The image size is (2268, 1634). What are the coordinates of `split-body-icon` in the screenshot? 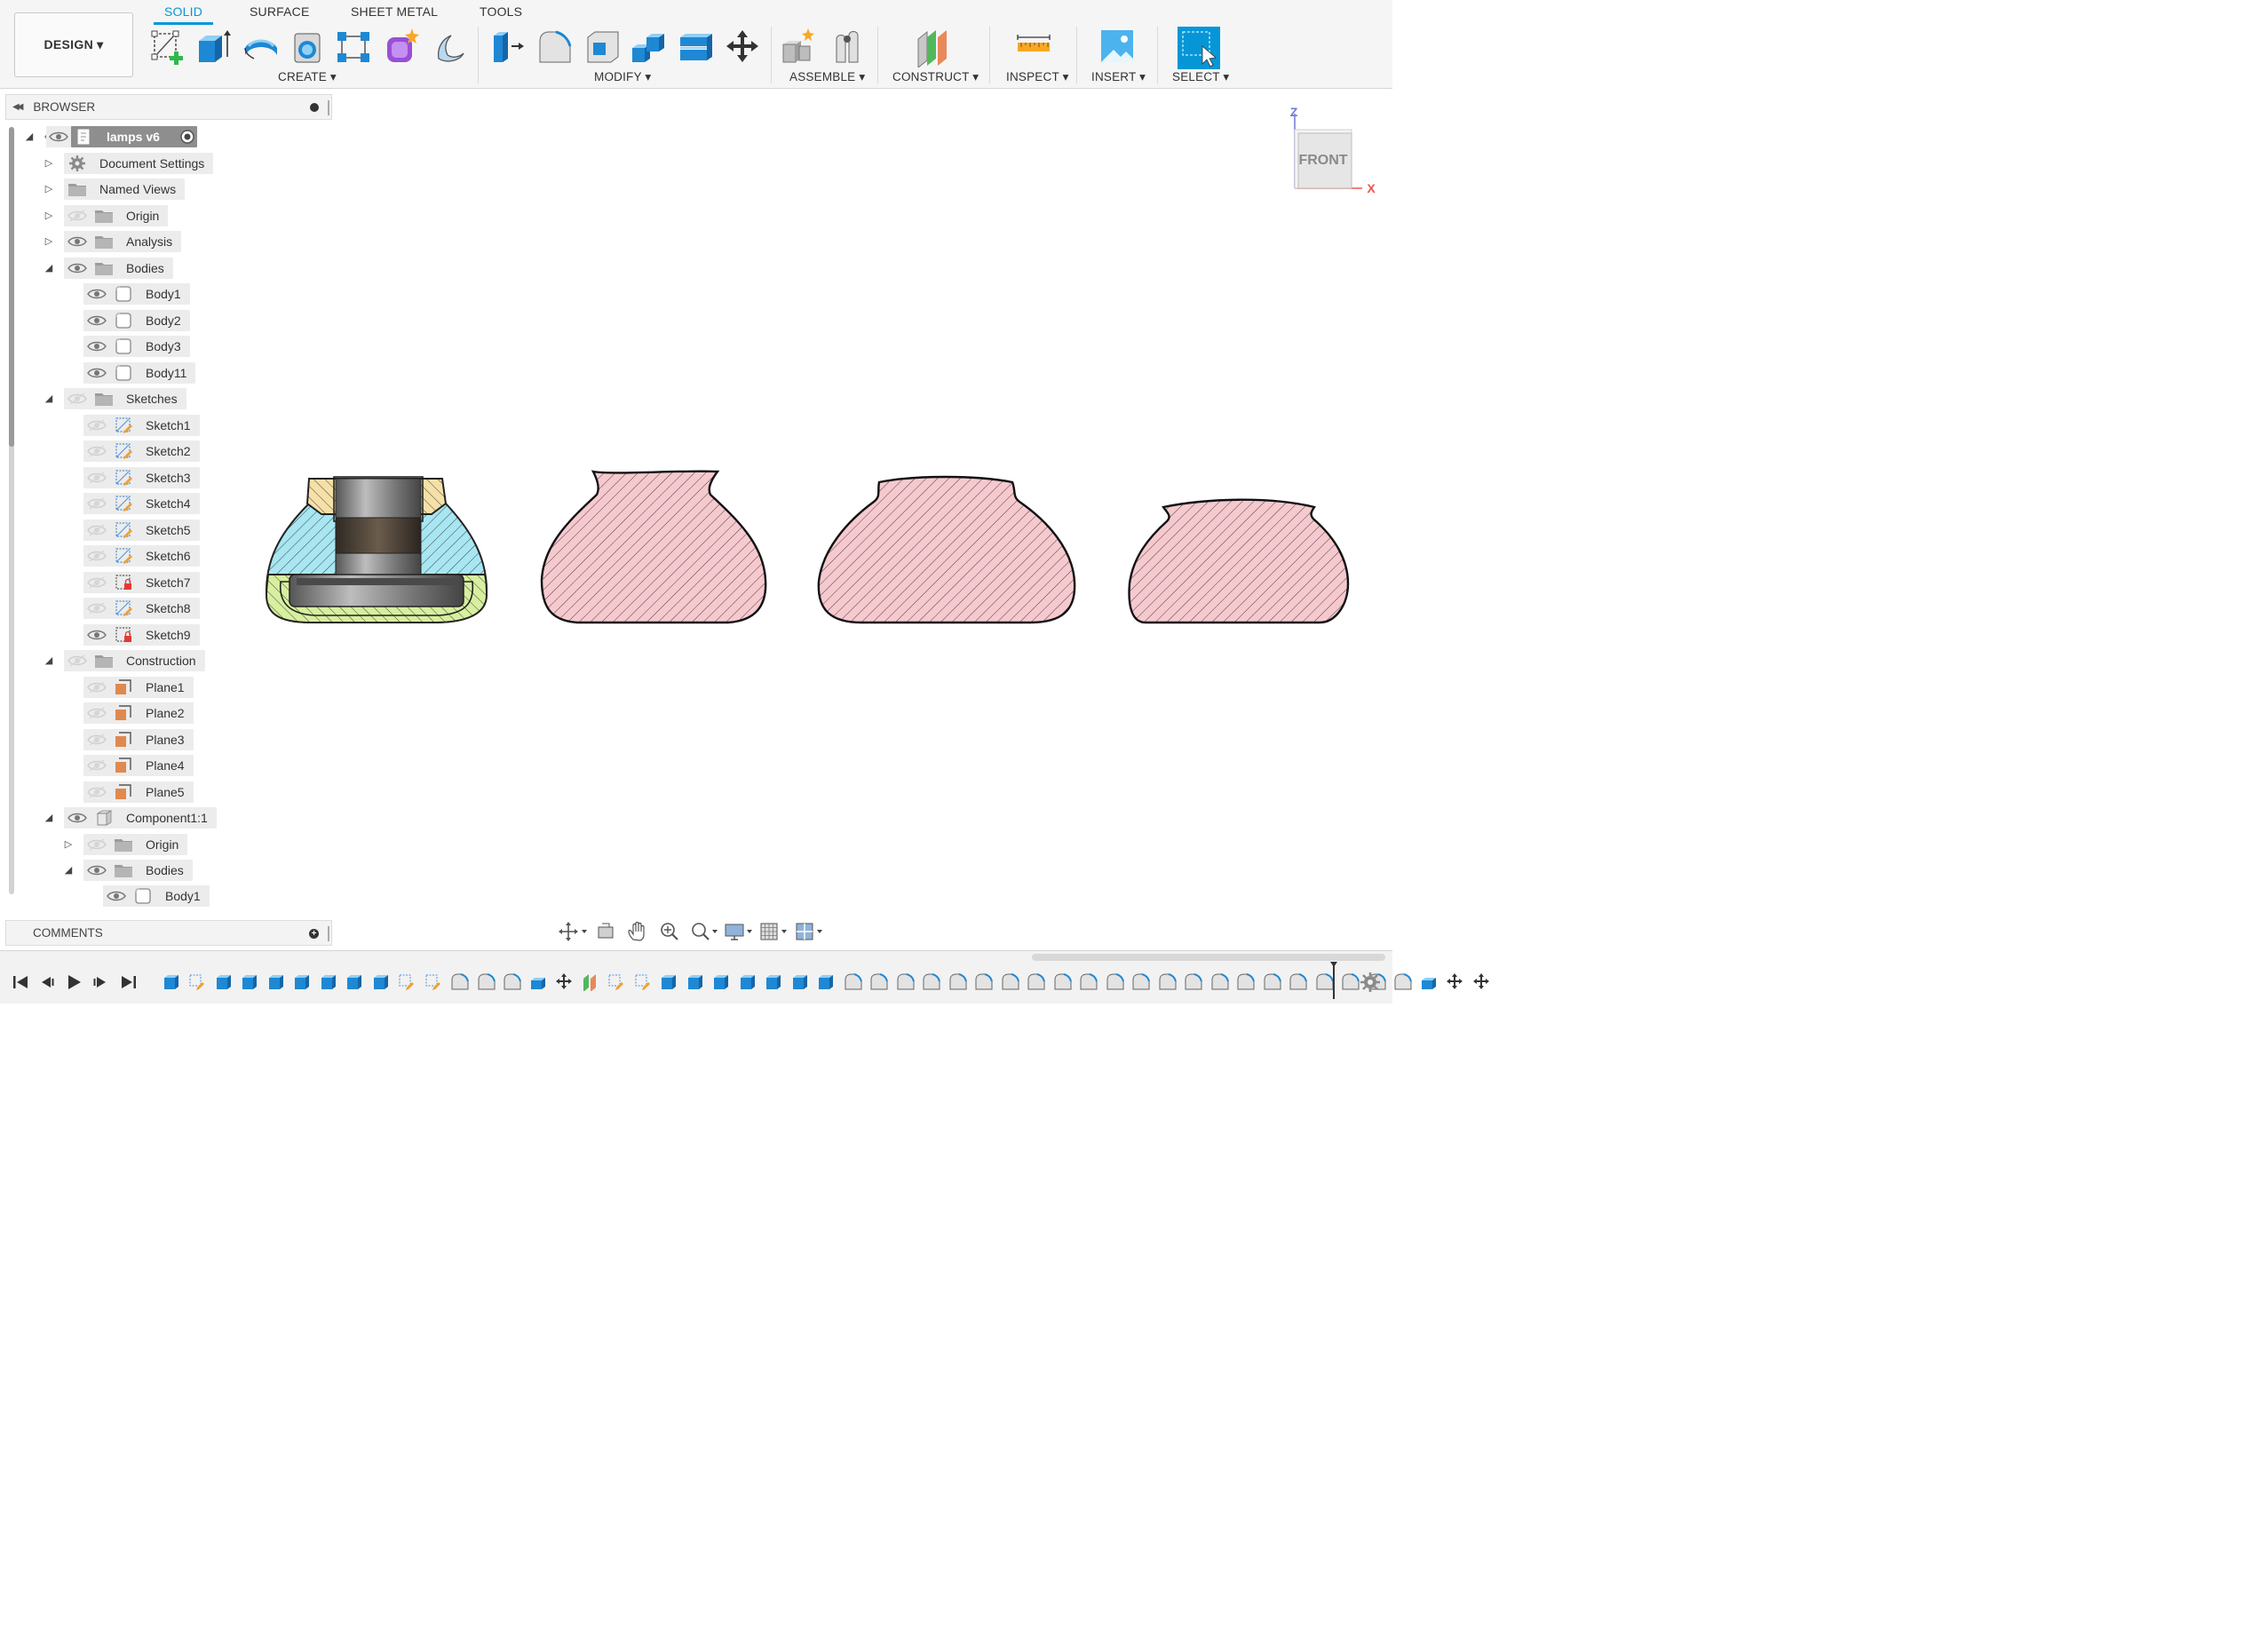 It's located at (696, 47).